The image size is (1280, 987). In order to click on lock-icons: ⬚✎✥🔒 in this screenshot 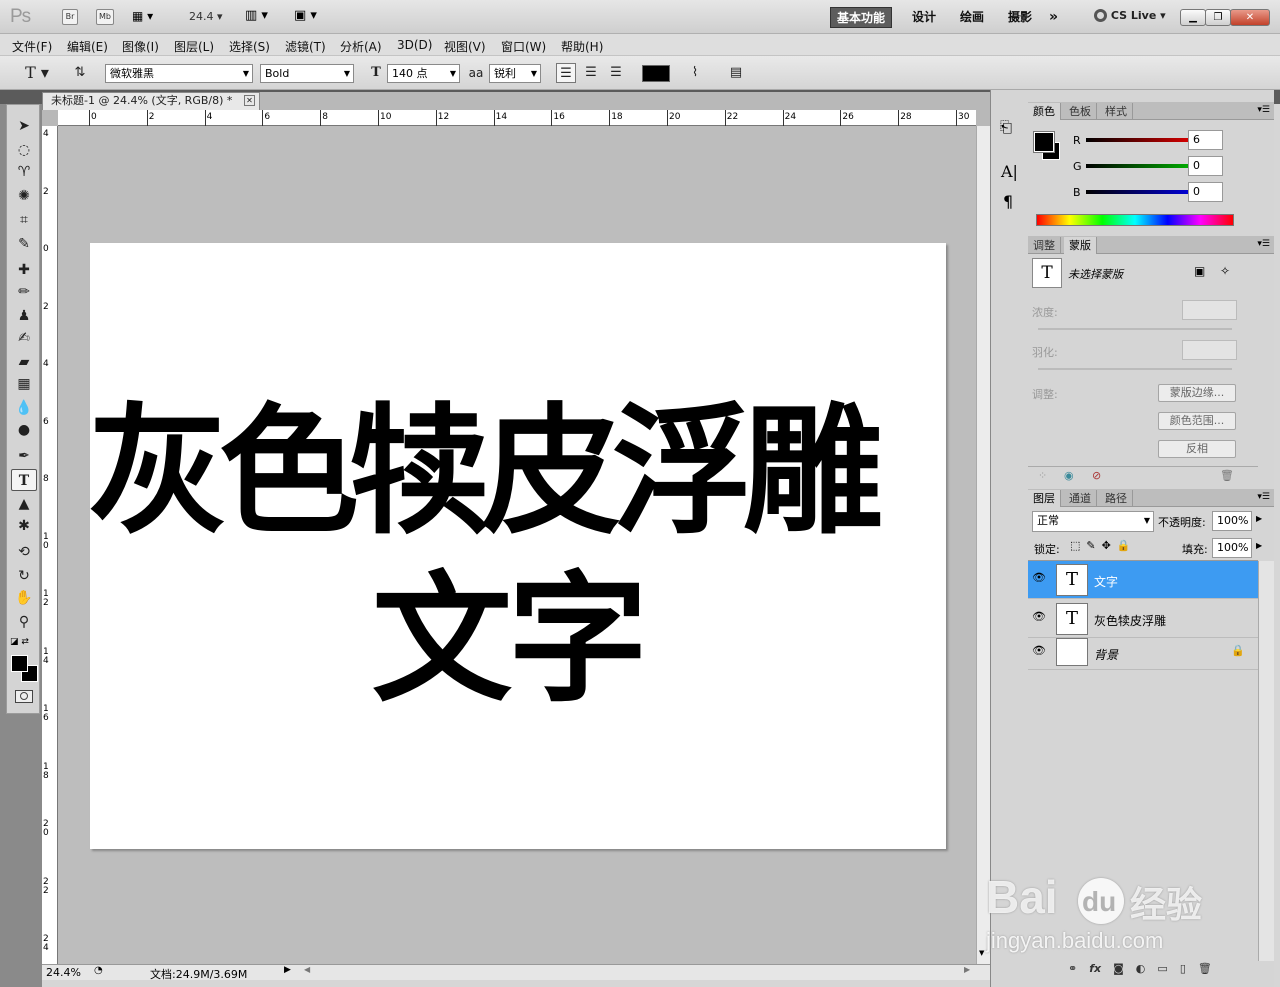, I will do `click(1103, 545)`.